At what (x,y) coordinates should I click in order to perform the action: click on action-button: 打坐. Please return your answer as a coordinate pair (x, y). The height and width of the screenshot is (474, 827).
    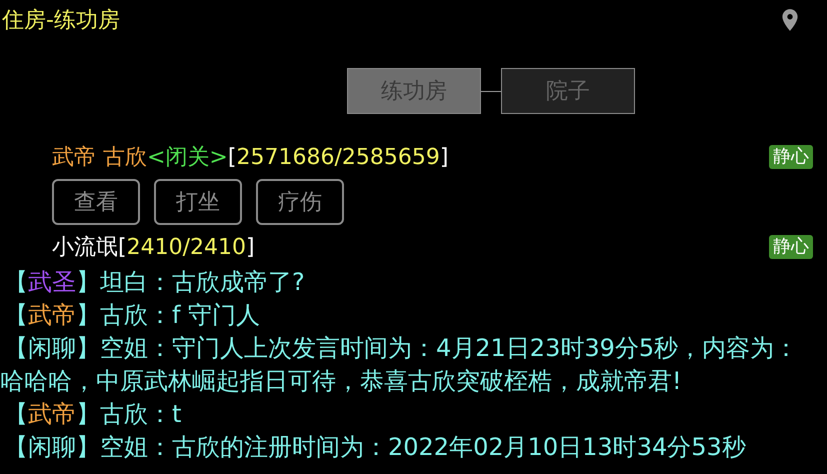
    Looking at the image, I should click on (198, 202).